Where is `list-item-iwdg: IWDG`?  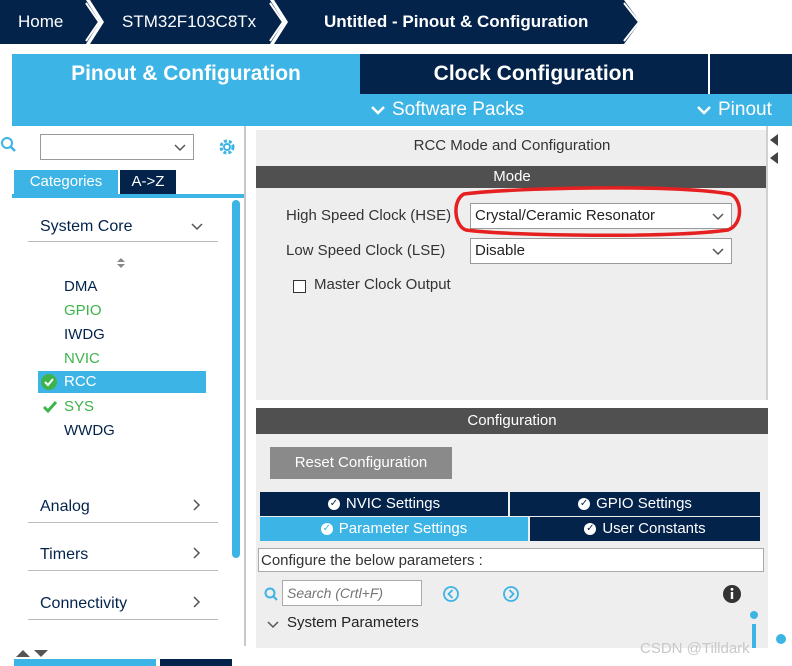
list-item-iwdg: IWDG is located at coordinates (84, 334).